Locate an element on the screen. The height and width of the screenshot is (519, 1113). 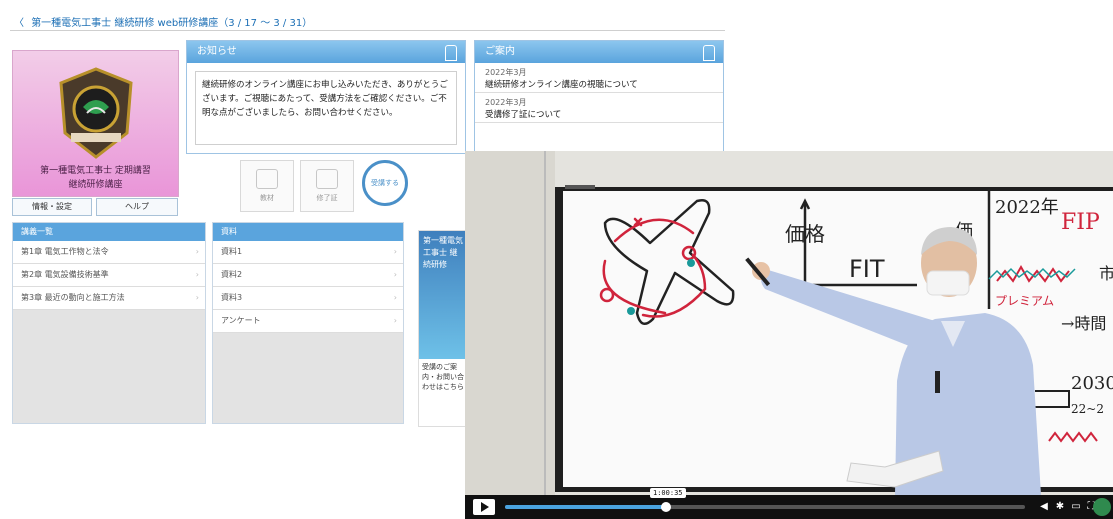
help-button: ヘルプ is located at coordinates (137, 207).